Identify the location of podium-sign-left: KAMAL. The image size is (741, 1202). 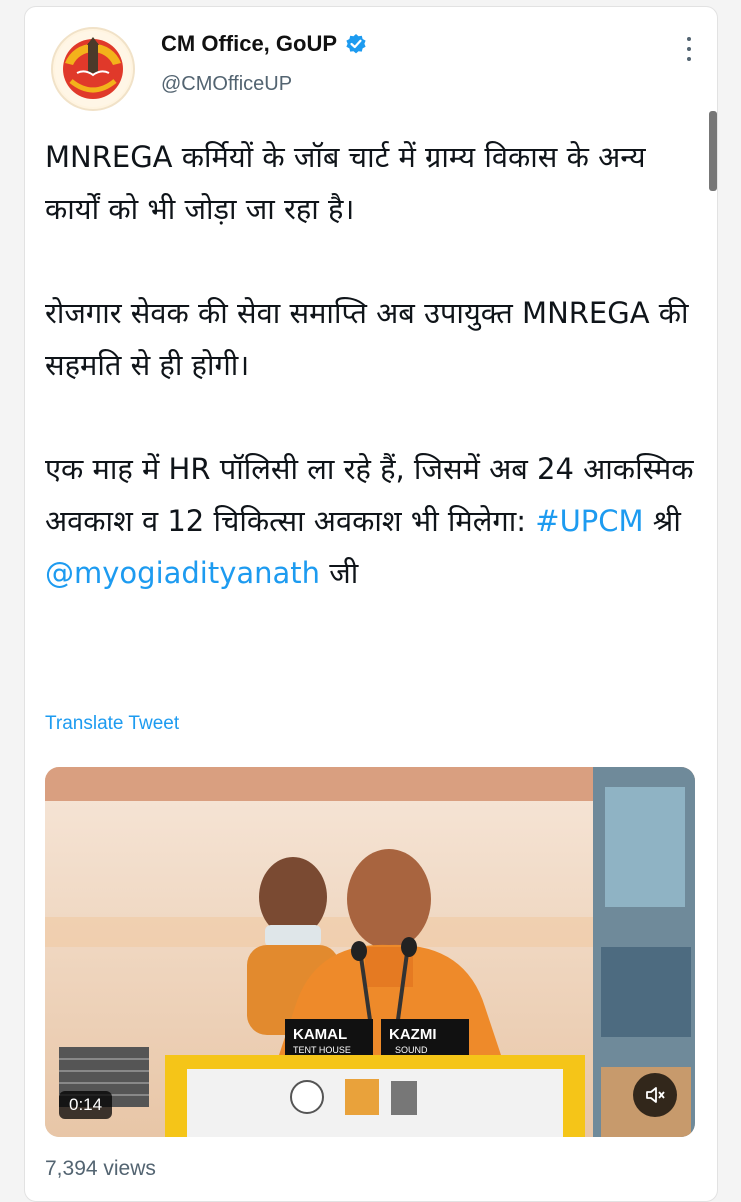
(320, 1034).